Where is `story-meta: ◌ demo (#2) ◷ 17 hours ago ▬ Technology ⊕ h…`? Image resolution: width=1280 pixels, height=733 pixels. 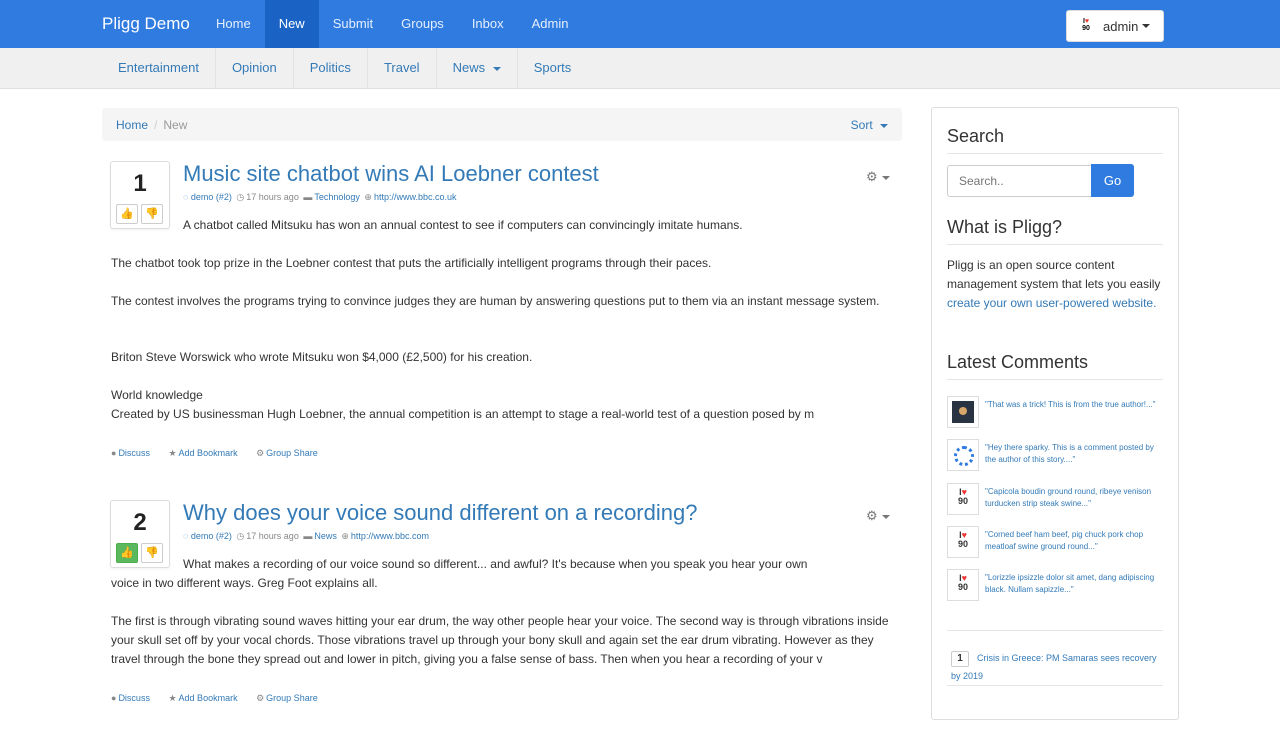
story-meta: ◌ demo (#2) ◷ 17 hours ago ▬ Technology ⊕ h… is located at coordinates (320, 197).